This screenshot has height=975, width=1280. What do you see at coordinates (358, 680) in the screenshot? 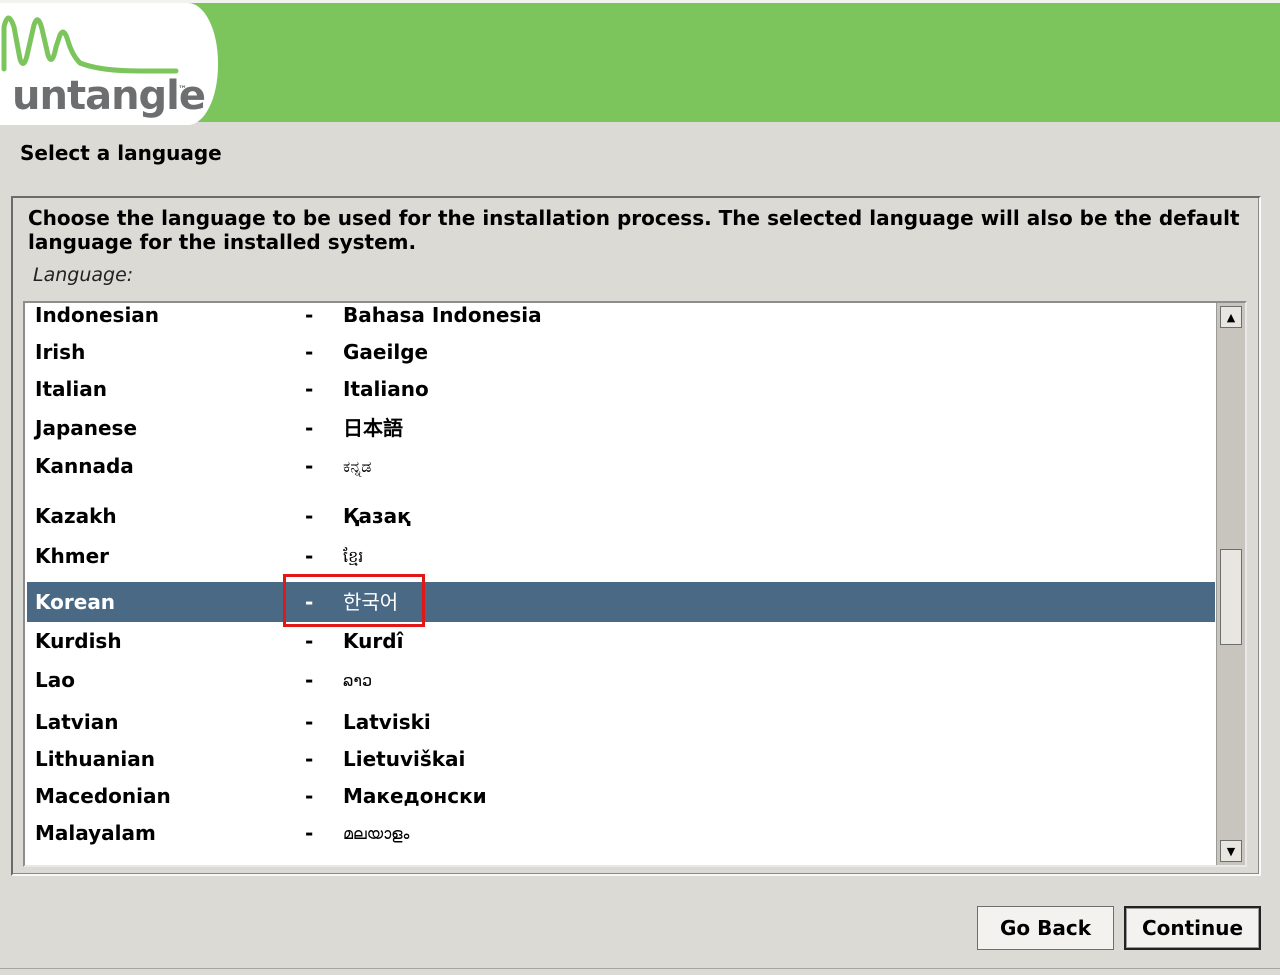
I see `language-native: ລາວ` at bounding box center [358, 680].